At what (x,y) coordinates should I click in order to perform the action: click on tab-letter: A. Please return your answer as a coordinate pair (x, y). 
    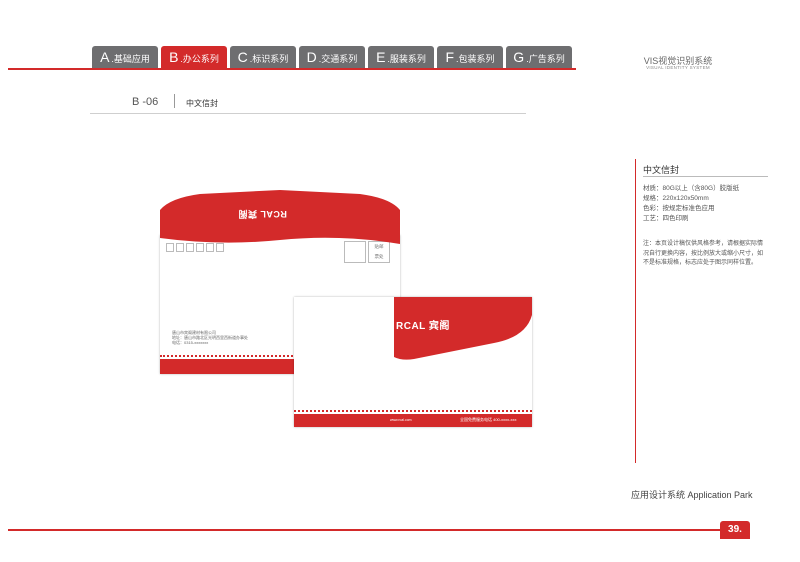
    Looking at the image, I should click on (105, 57).